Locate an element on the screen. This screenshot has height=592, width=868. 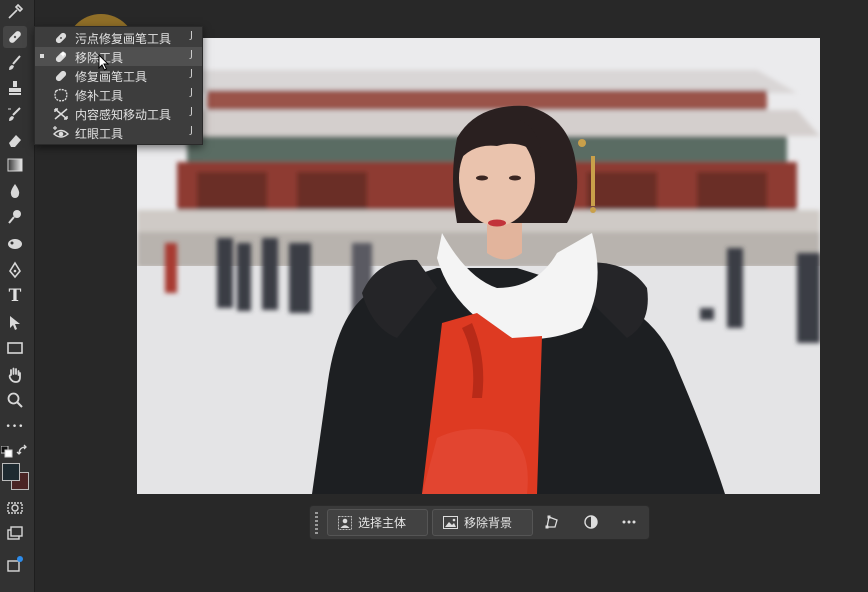
foreground-color-swatch is located at coordinates (11, 472).